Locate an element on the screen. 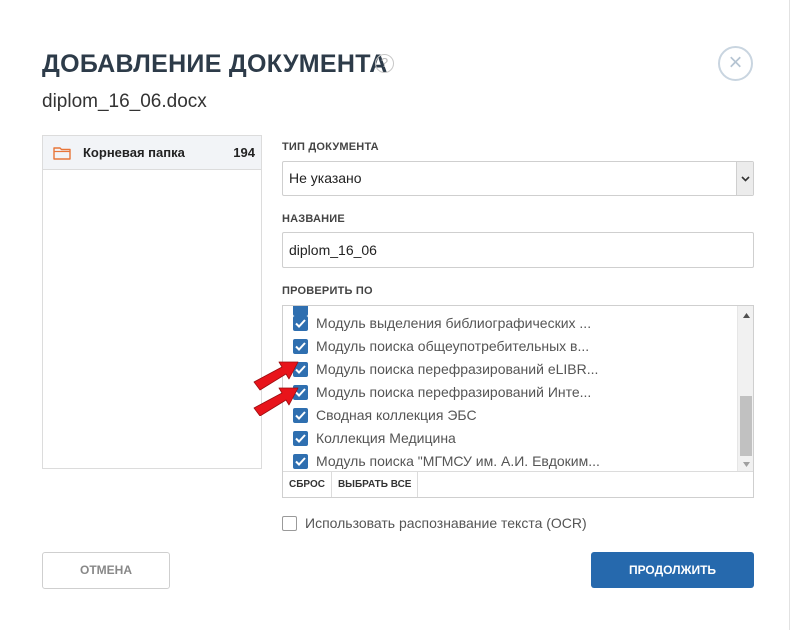 The height and width of the screenshot is (630, 798). check-list-footer: СБРОС ВЫБРАТЬ ВСЕ is located at coordinates (518, 484).